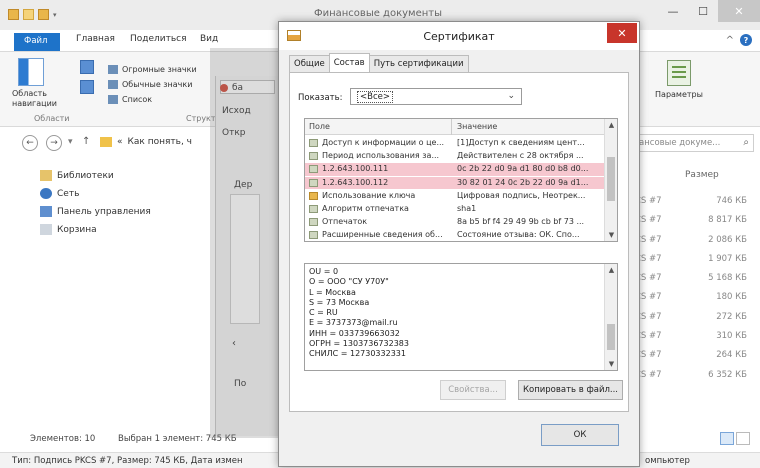  Describe the element at coordinates (309, 63) in the screenshot. I see `tab-general: Общие` at that location.